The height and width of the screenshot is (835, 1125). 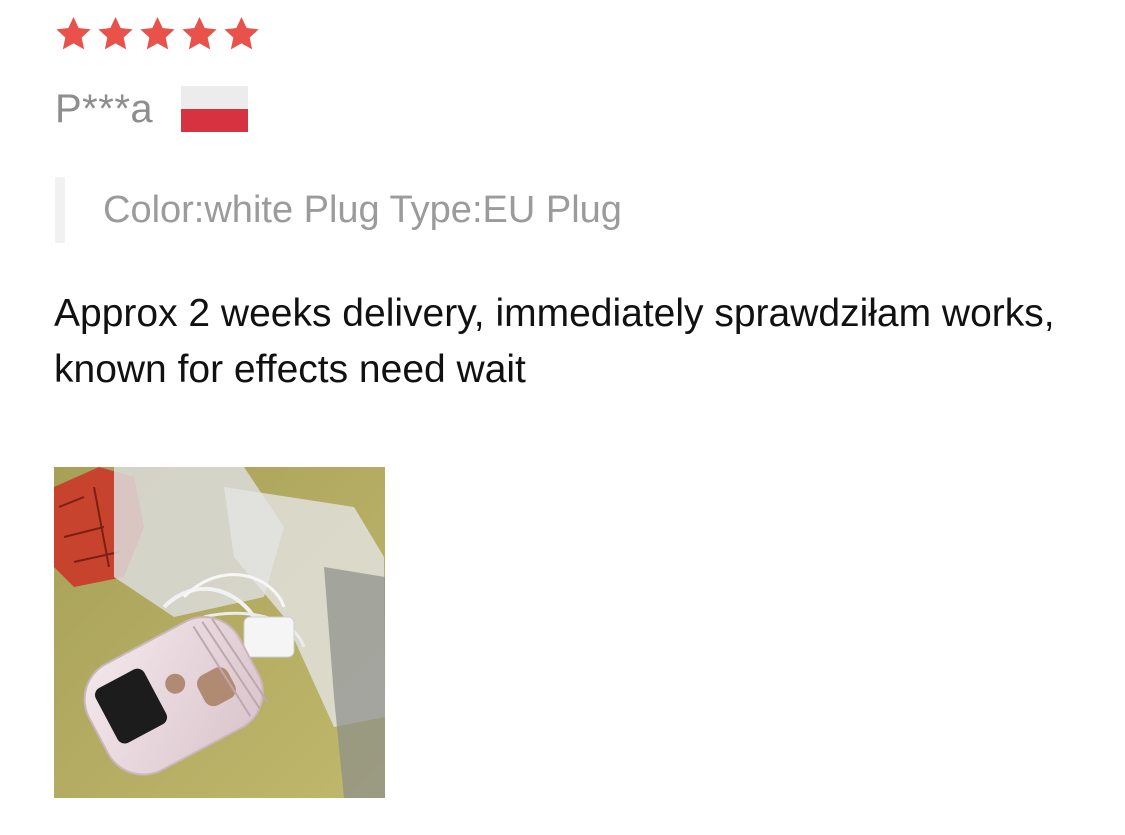 I want to click on poland-flag-icon, so click(x=215, y=109).